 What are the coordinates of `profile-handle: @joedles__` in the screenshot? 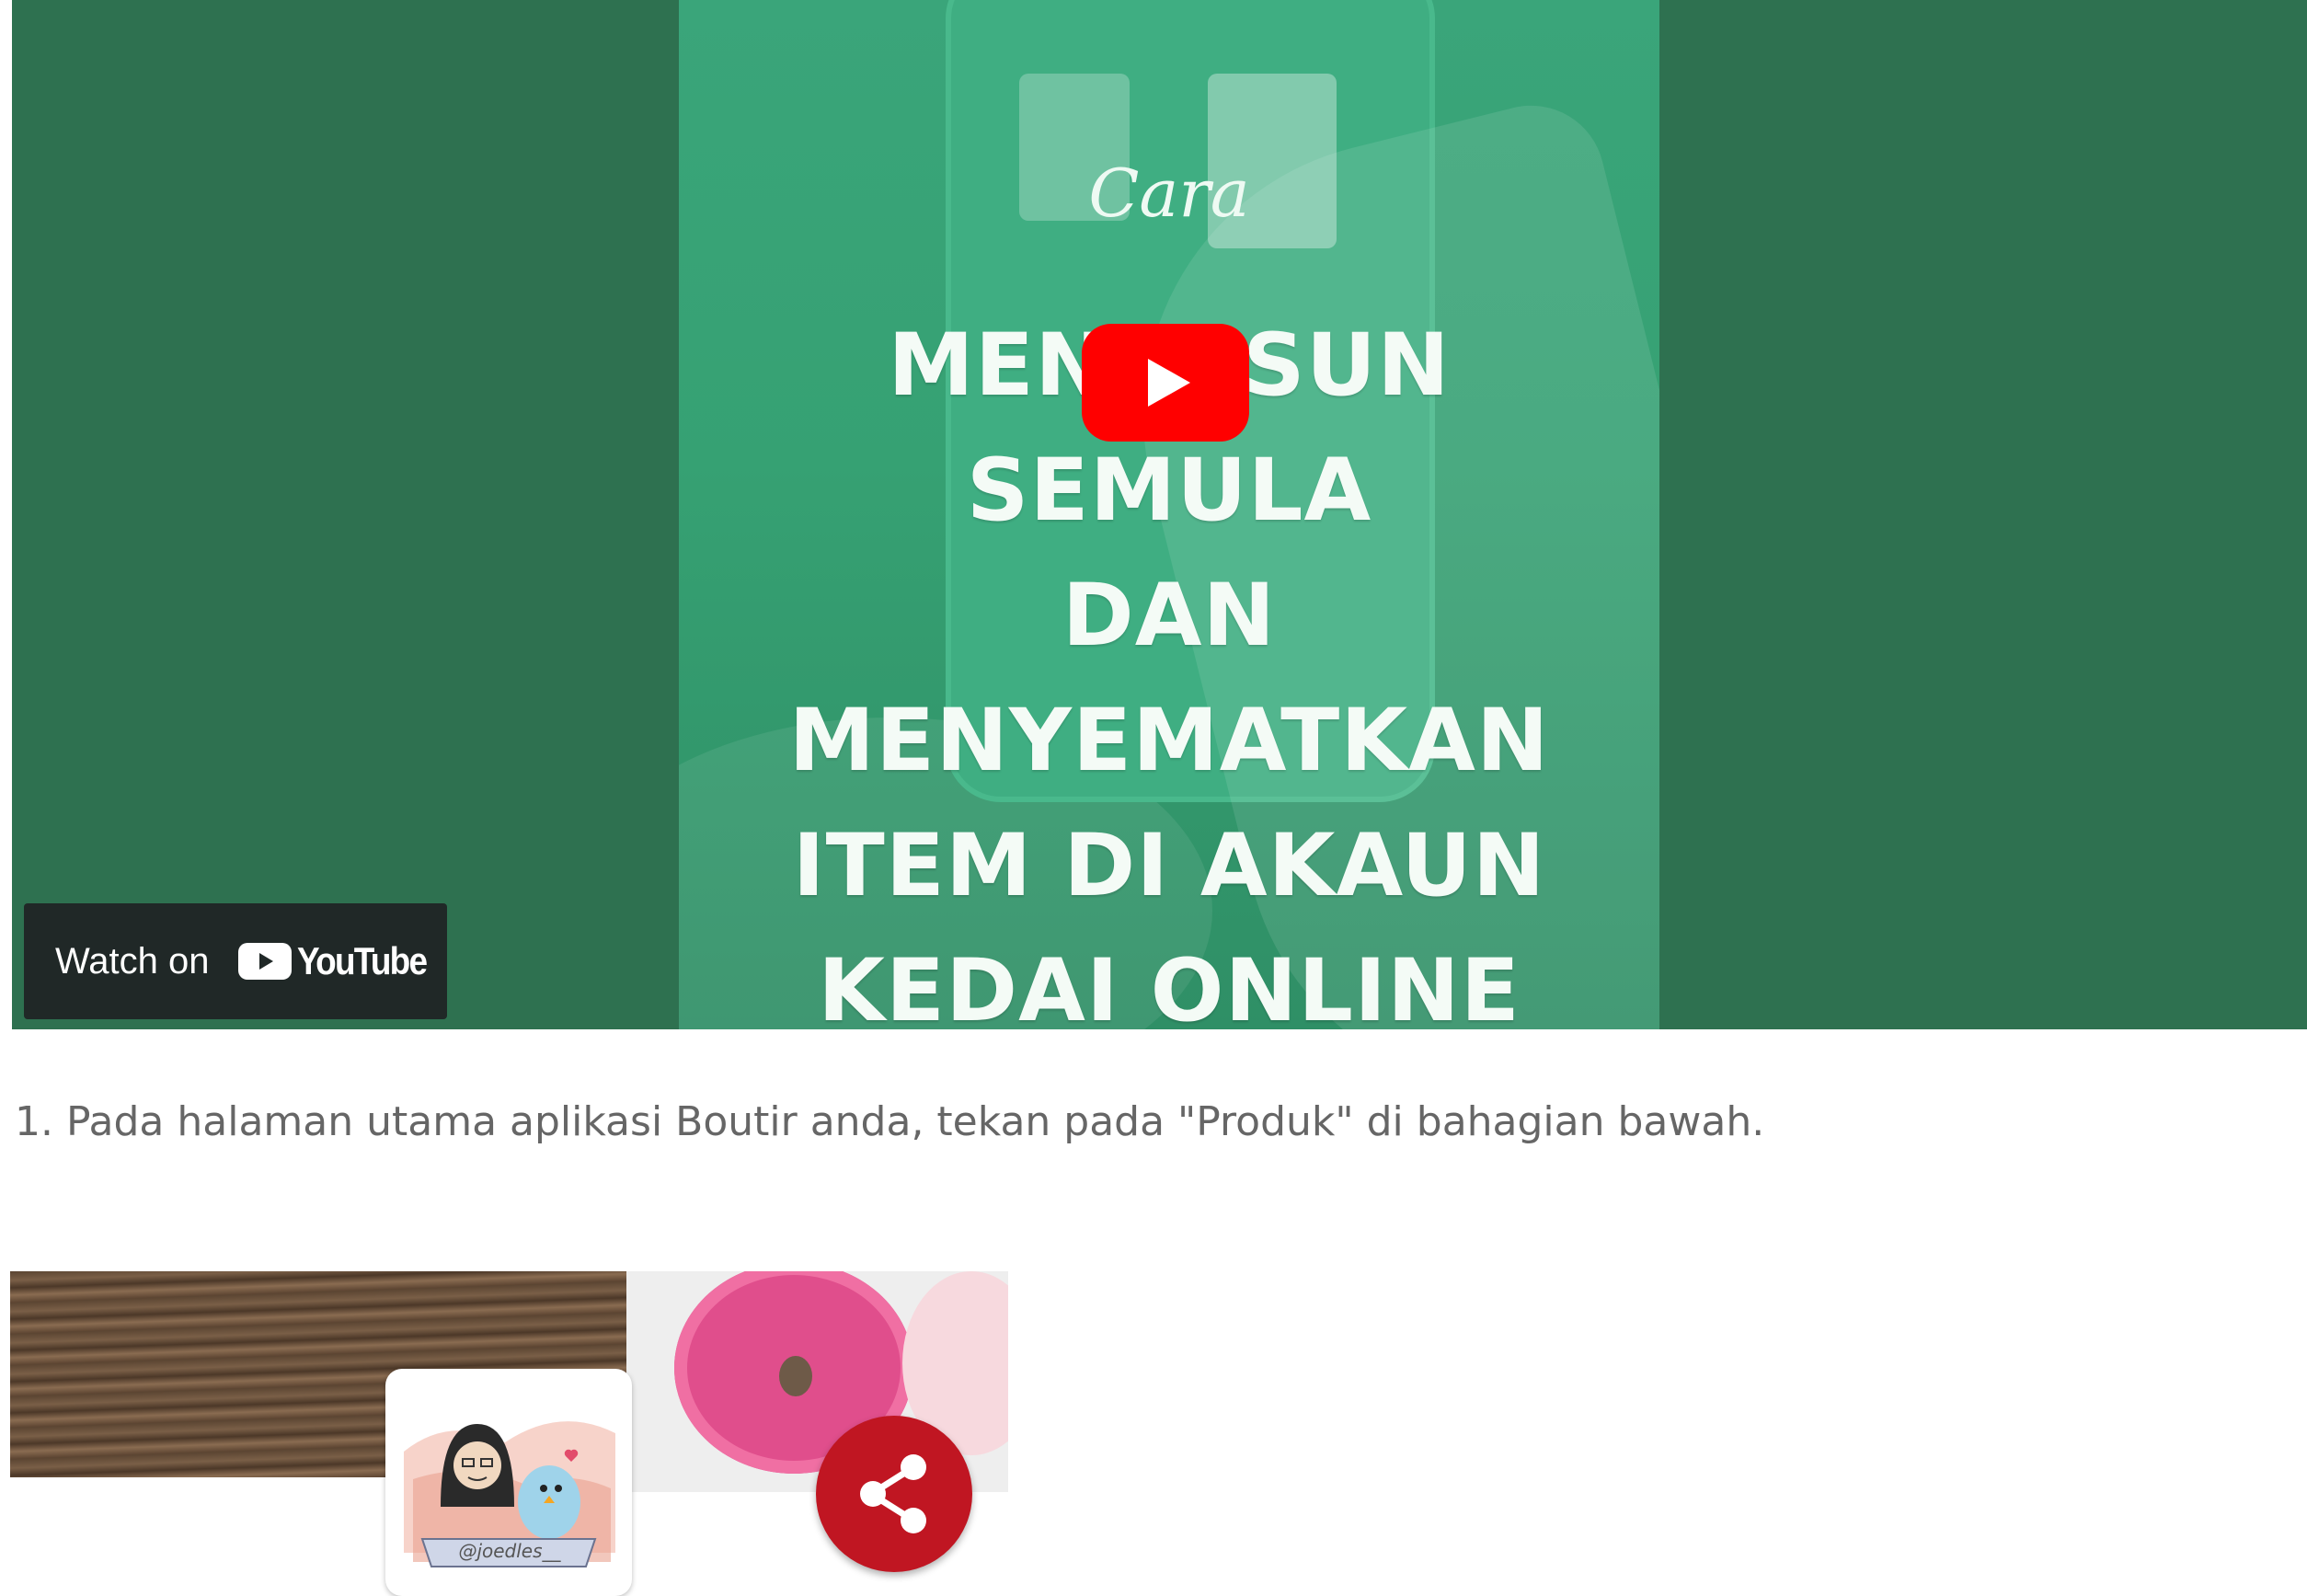 It's located at (509, 1551).